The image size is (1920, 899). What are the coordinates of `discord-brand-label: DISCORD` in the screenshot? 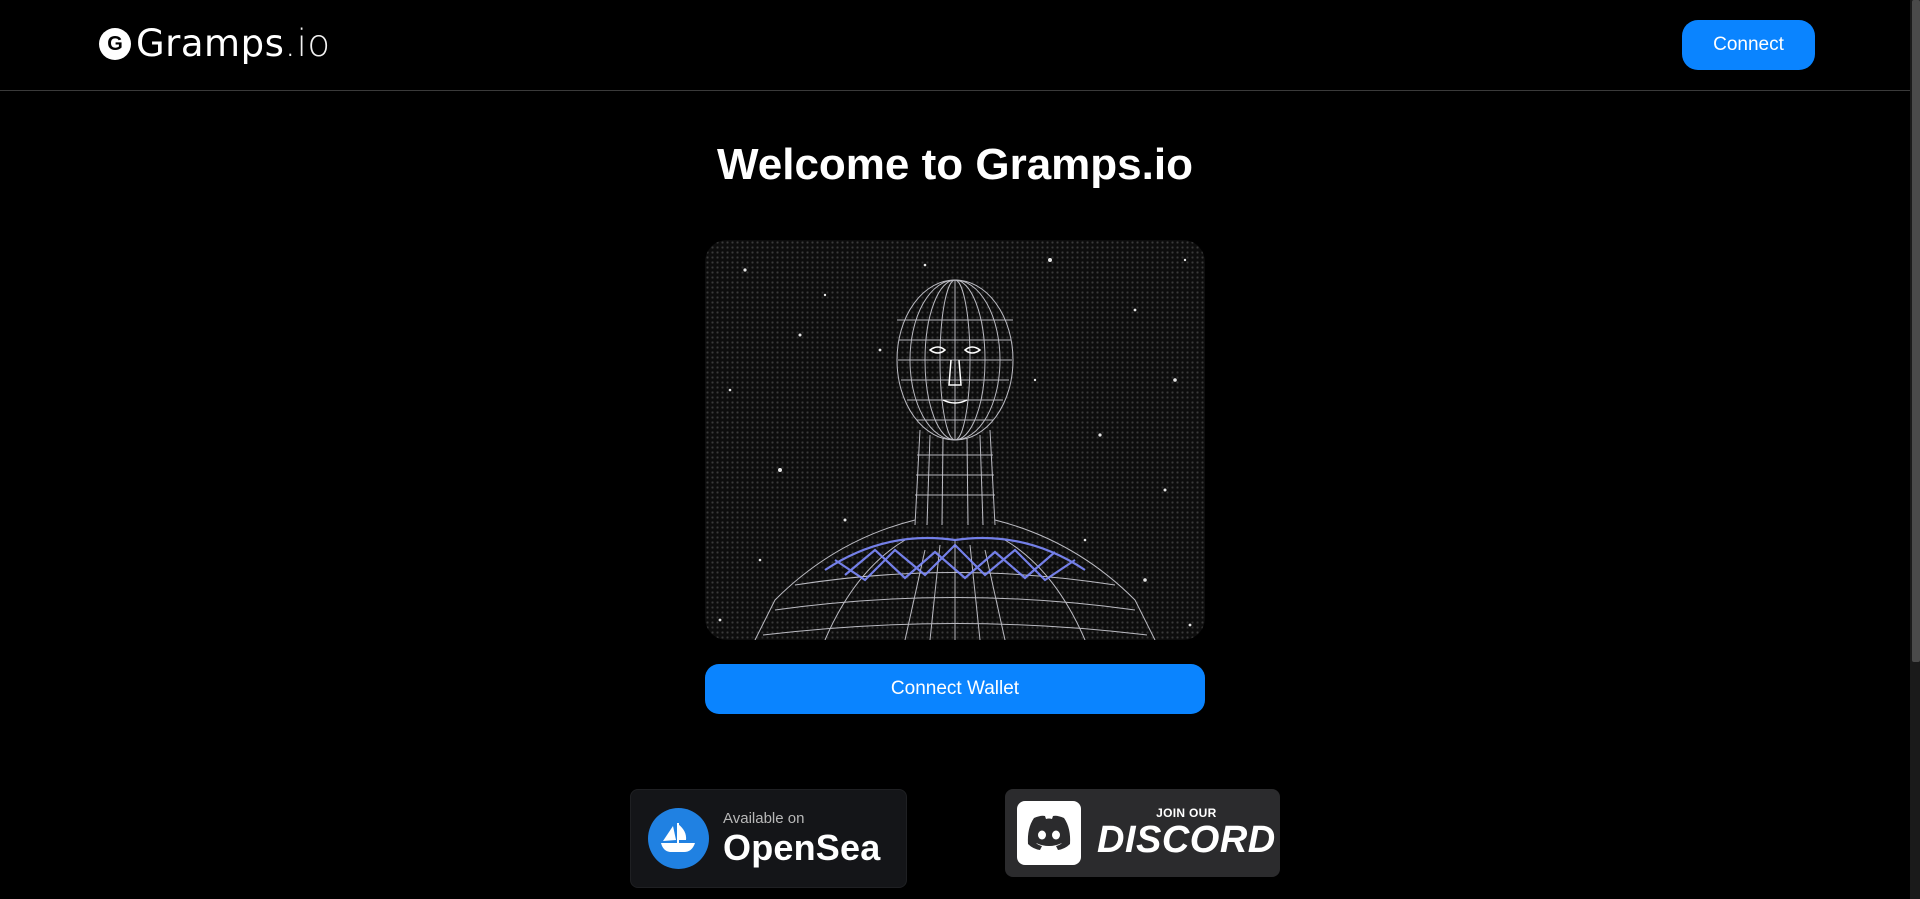 It's located at (1186, 840).